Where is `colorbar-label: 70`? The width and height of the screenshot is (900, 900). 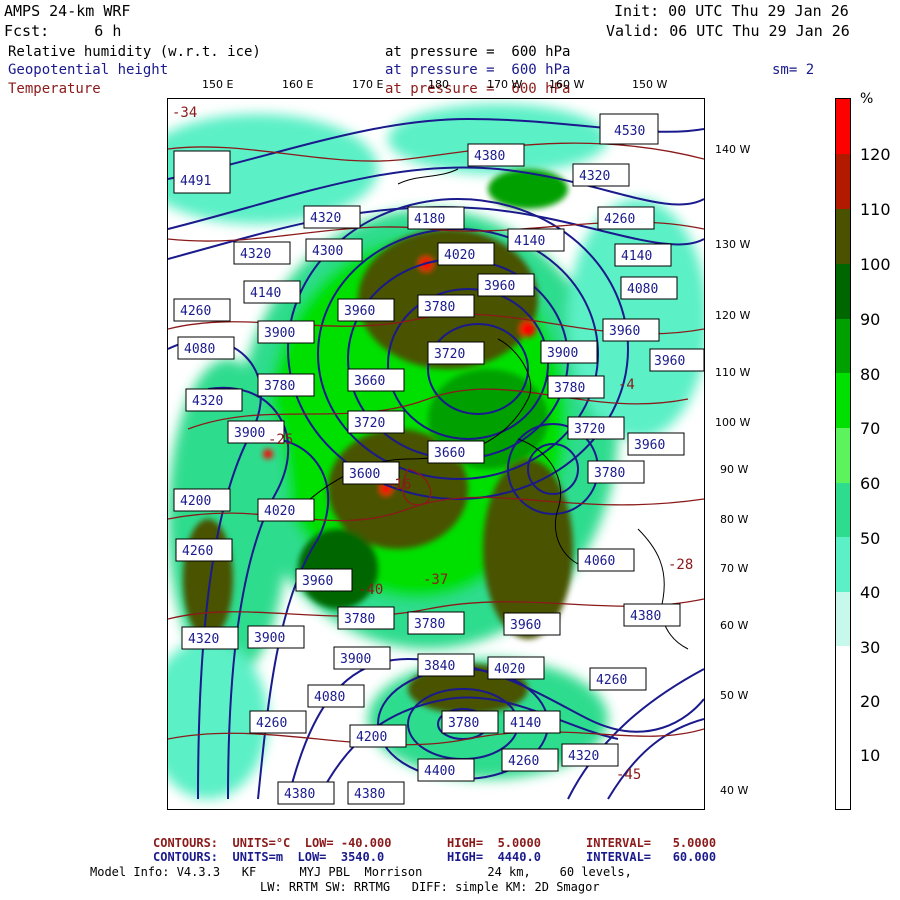
colorbar-label: 70 is located at coordinates (870, 428).